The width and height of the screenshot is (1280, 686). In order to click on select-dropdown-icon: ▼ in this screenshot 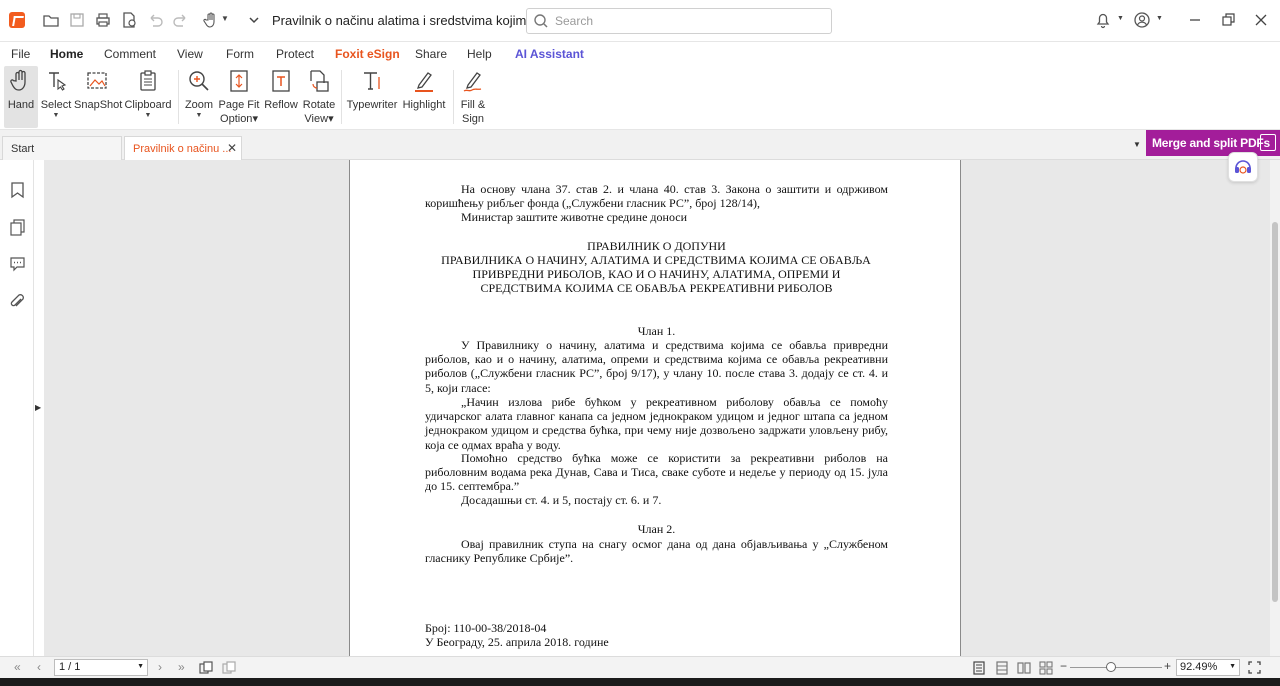, I will do `click(56, 116)`.